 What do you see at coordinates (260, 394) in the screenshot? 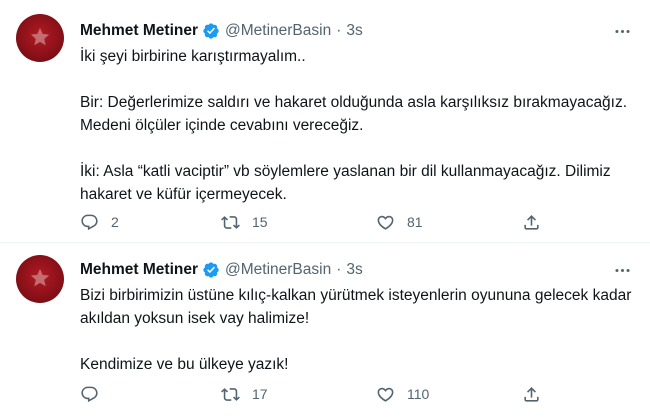
I see `retweet-count: 17` at bounding box center [260, 394].